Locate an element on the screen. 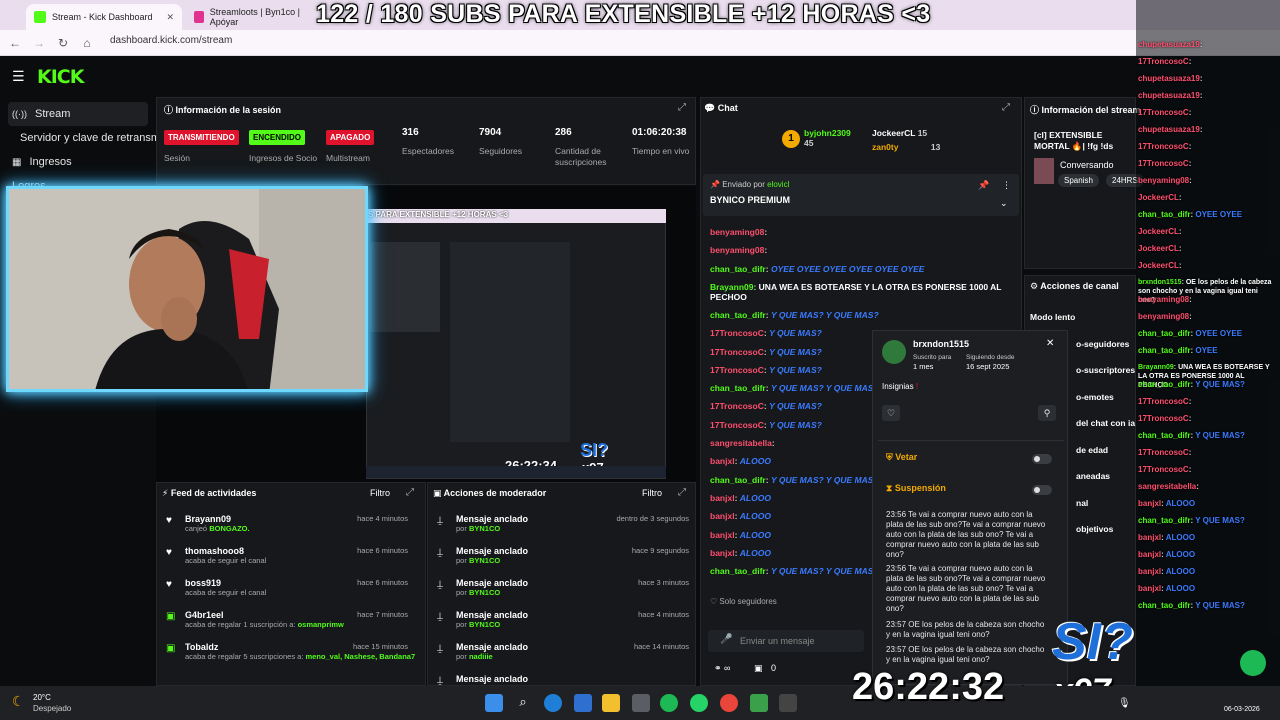 Image resolution: width=1280 pixels, height=720 pixels. channel-action-item: aneadas is located at coordinates (1093, 476).